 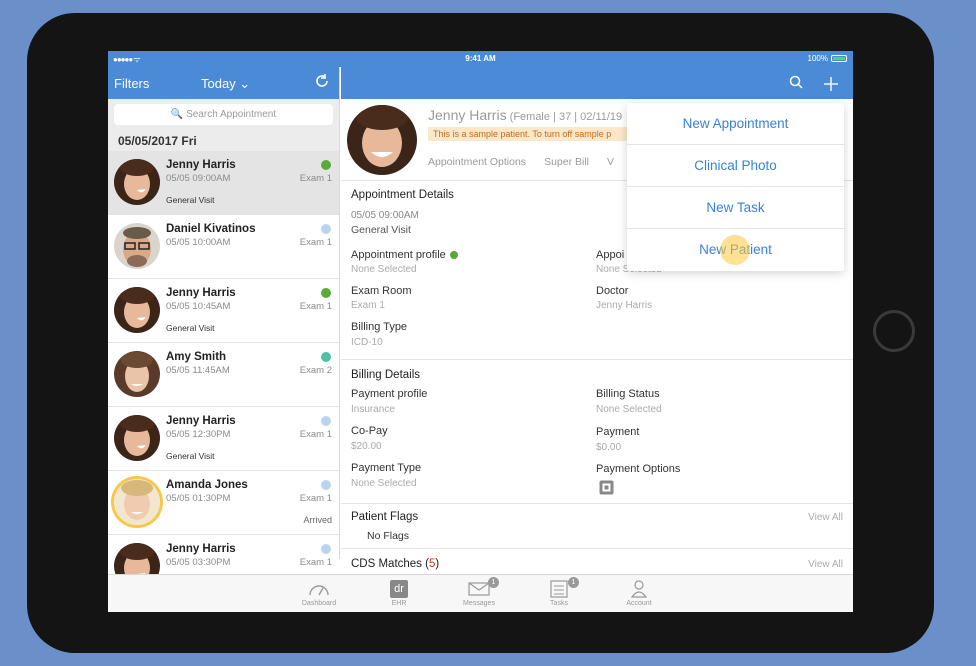 I want to click on arrived-status: Arrived, so click(x=317, y=520).